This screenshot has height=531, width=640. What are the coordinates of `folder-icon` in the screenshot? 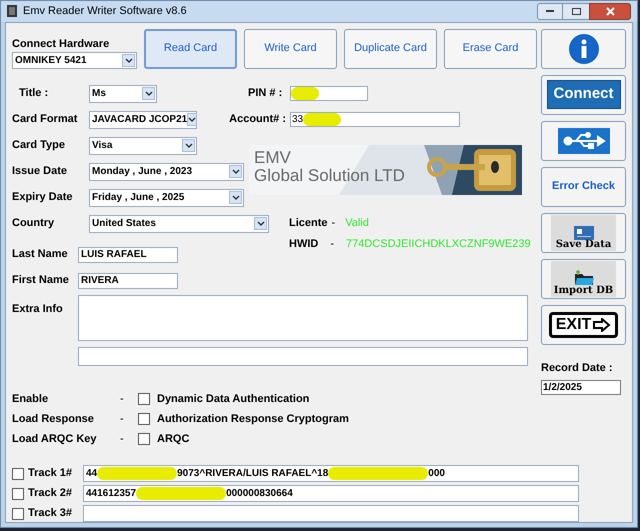 It's located at (583, 278).